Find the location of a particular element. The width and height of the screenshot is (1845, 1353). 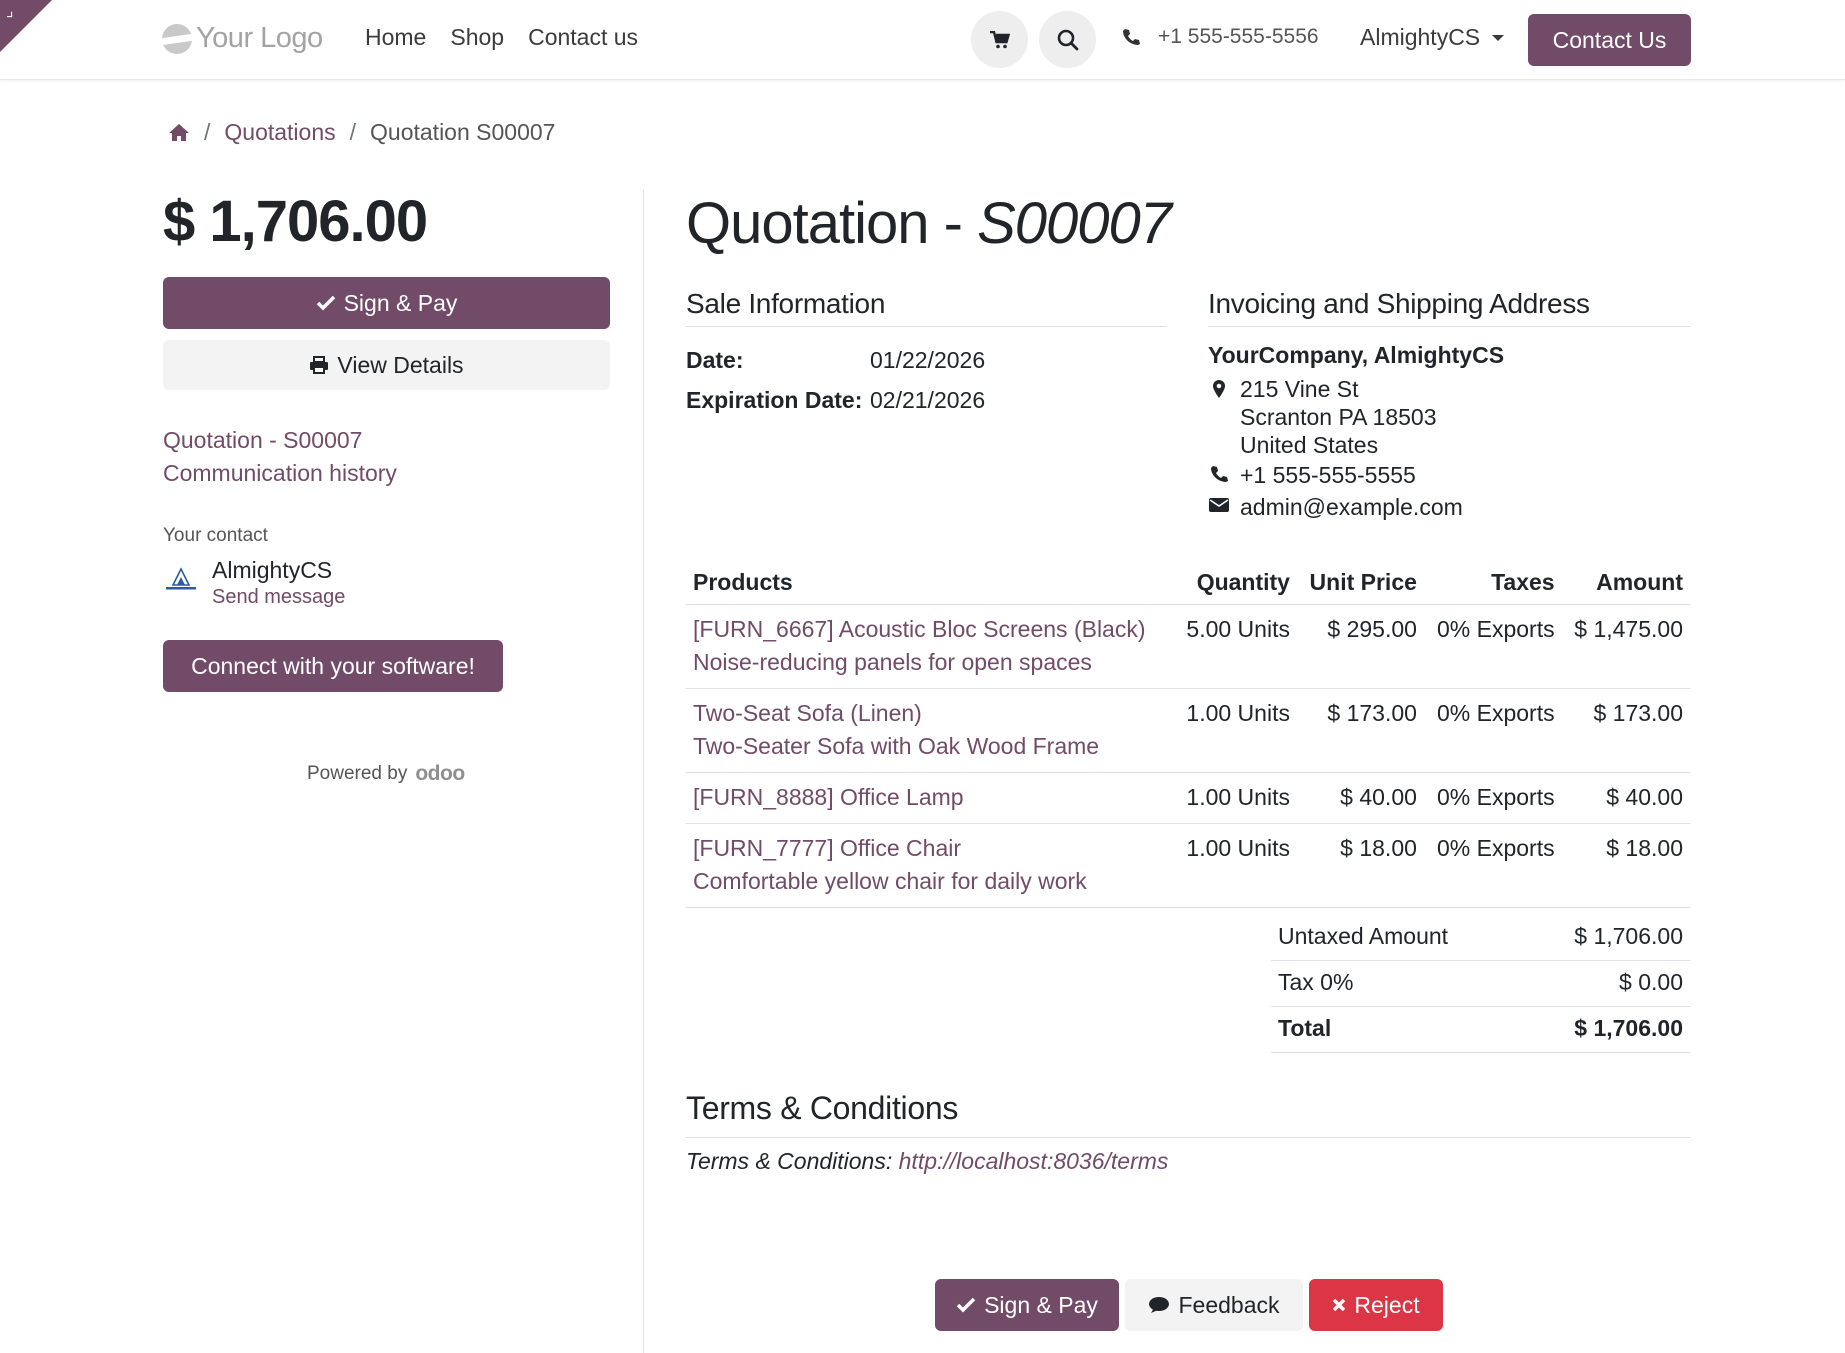

cart-icon is located at coordinates (999, 39).